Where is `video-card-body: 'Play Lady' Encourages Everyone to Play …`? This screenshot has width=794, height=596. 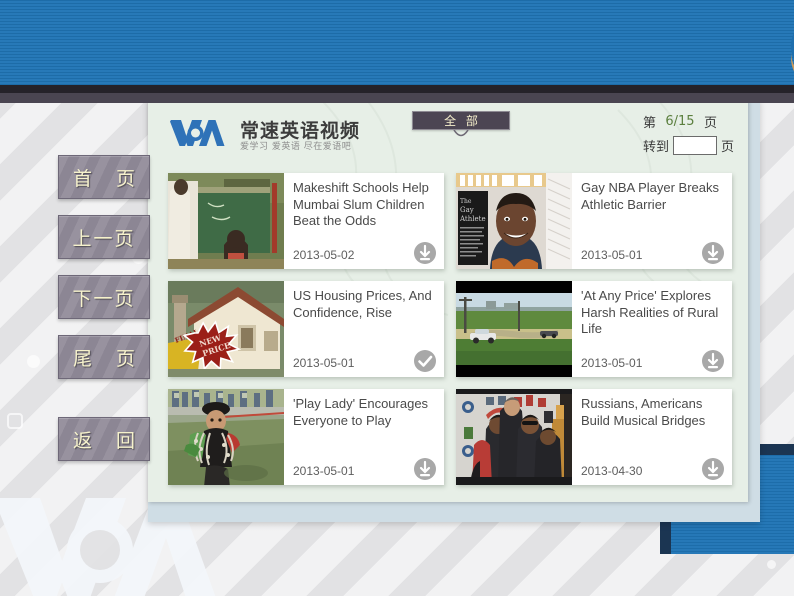
video-card-body: 'Play Lady' Encourages Everyone to Play … is located at coordinates (364, 437).